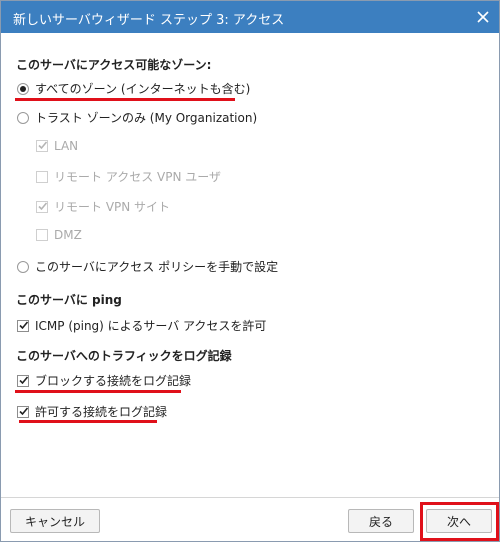 The width and height of the screenshot is (500, 542). I want to click on checkbox-log-allowed-control, so click(23, 411).